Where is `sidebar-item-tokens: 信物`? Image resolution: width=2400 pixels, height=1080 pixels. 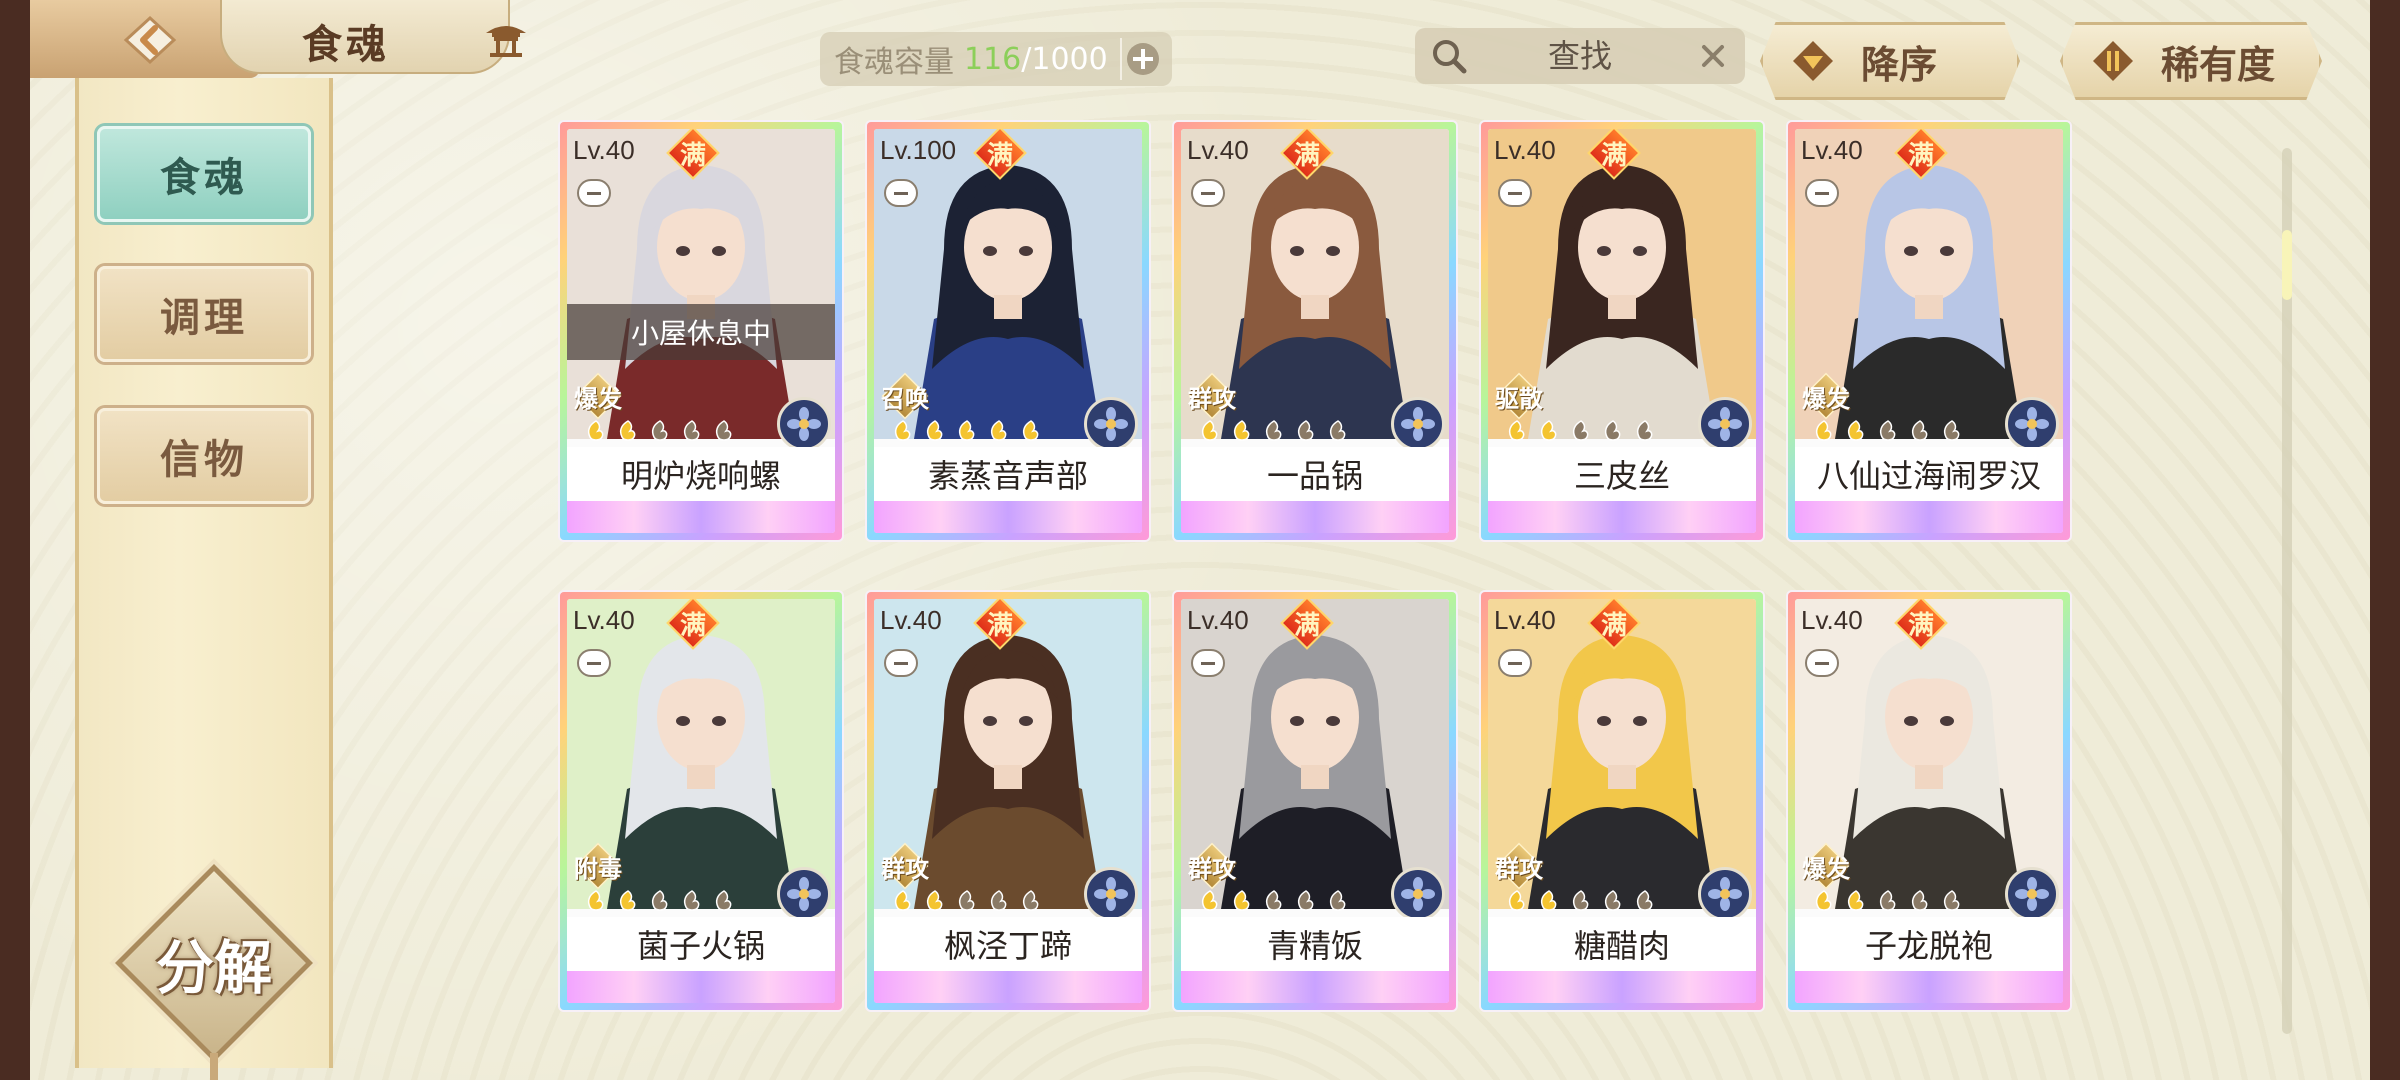
sidebar-item-tokens: 信物 is located at coordinates (204, 456).